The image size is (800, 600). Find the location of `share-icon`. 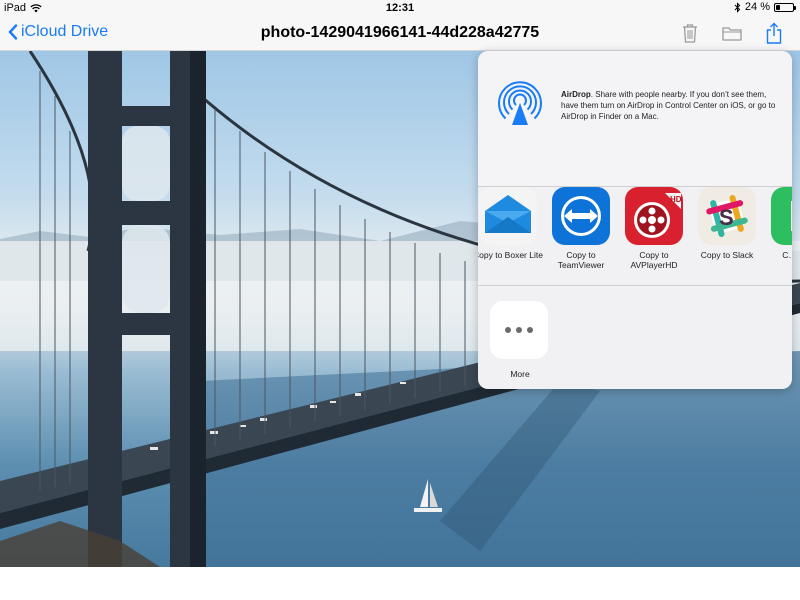

share-icon is located at coordinates (774, 33).